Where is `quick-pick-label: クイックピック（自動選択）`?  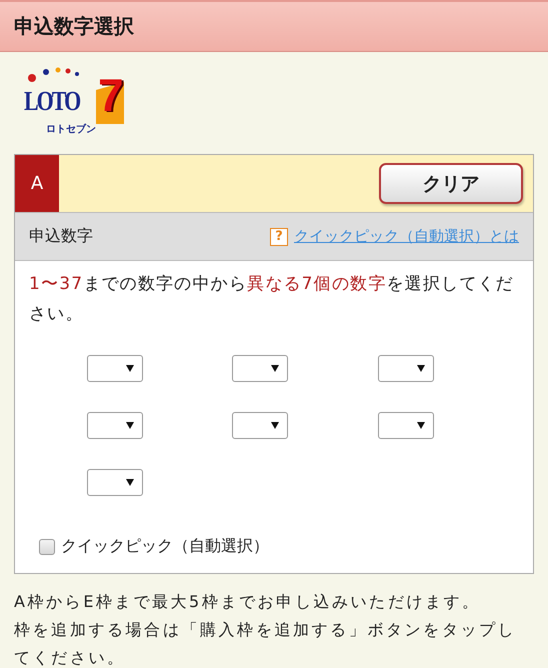 quick-pick-label: クイックピック（自動選択） is located at coordinates (165, 546).